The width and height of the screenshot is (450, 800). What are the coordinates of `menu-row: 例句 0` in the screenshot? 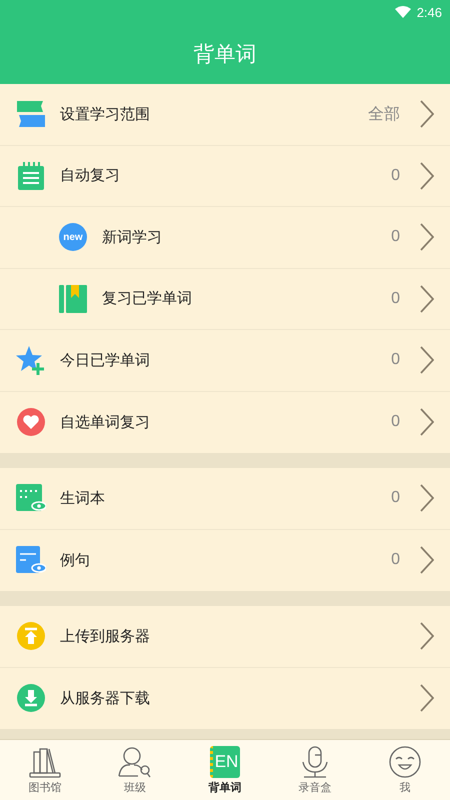 It's located at (225, 560).